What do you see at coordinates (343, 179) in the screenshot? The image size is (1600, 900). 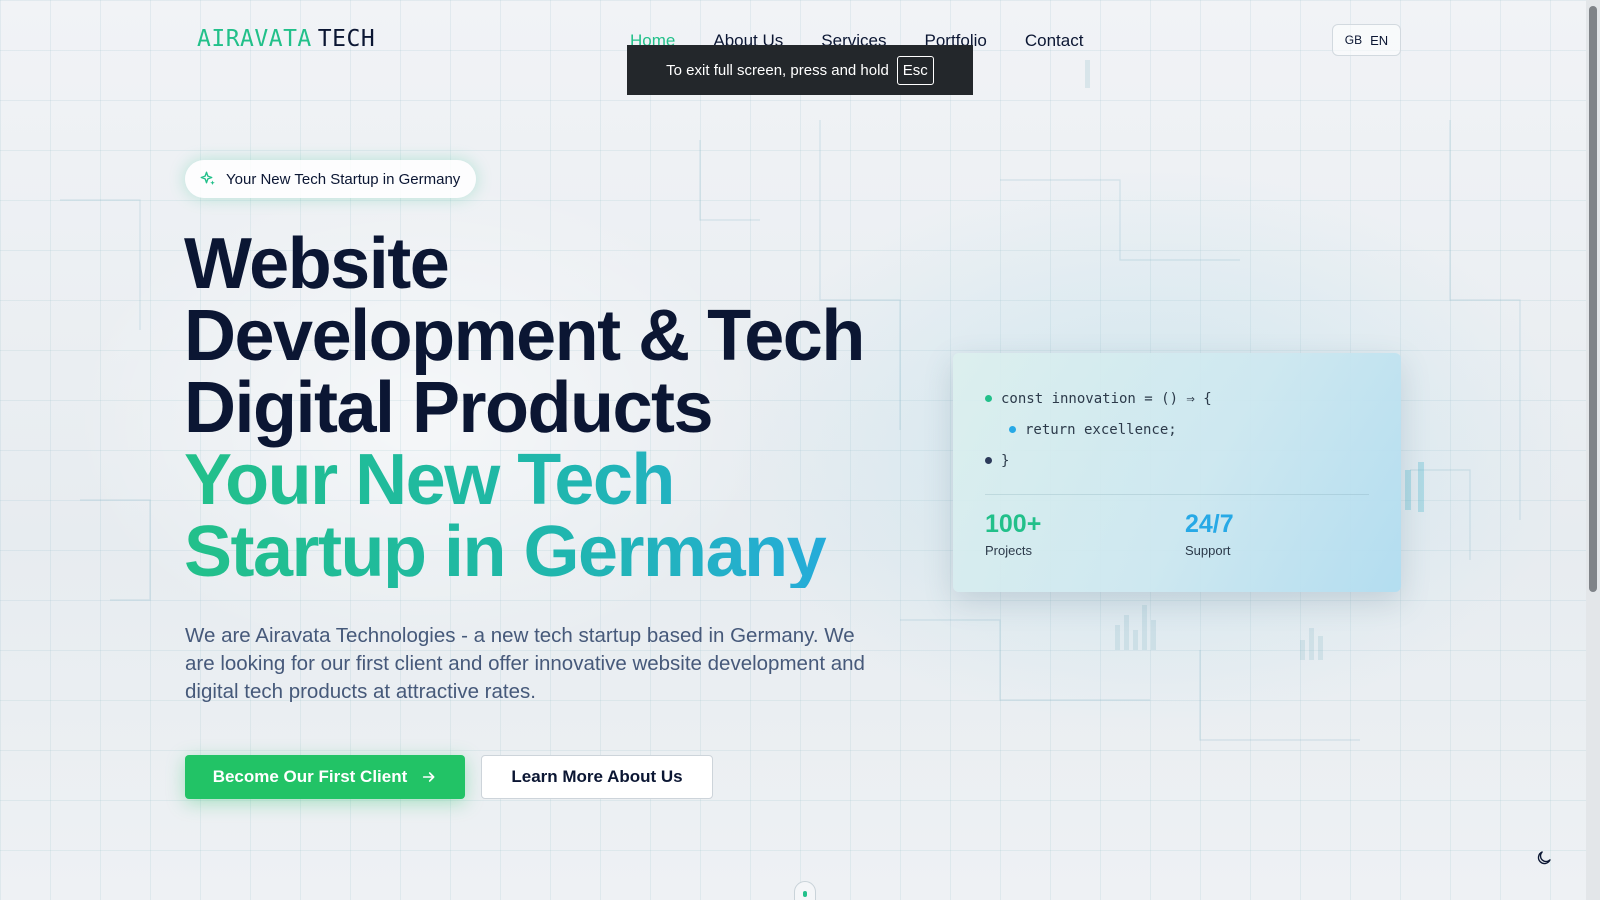 I see `hero-badge-label: Your New Tech Startup in Germany` at bounding box center [343, 179].